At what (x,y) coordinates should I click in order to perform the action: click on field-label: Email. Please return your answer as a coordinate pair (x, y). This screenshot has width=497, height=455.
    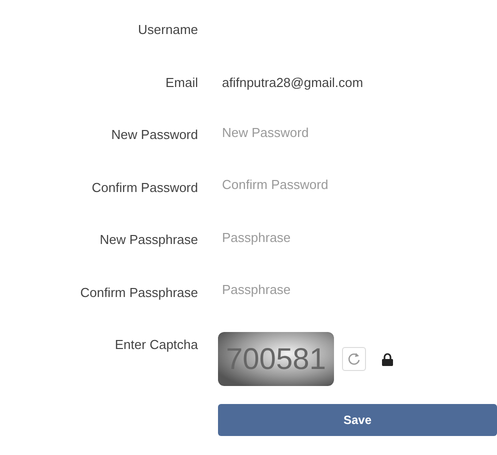
    Looking at the image, I should click on (181, 83).